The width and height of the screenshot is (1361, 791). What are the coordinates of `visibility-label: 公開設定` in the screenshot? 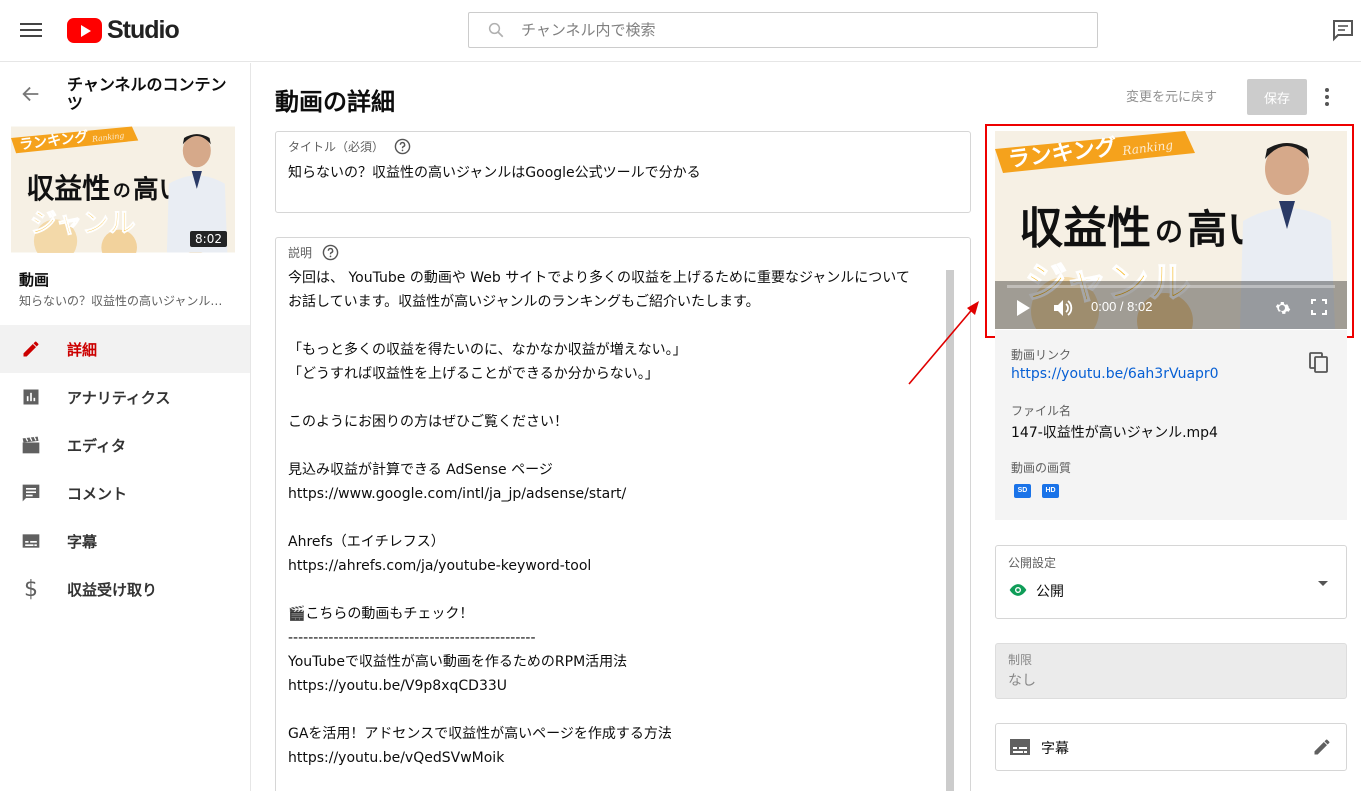 It's located at (1032, 563).